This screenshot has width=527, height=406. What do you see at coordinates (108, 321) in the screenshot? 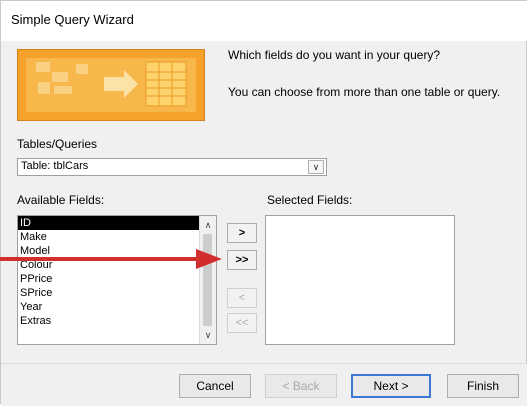
I see `list-item: Extras` at bounding box center [108, 321].